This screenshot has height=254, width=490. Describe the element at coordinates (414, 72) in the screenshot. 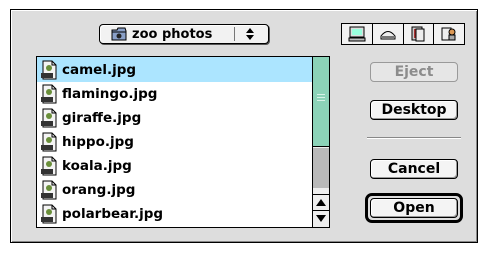

I see `eject-button: Eject` at that location.